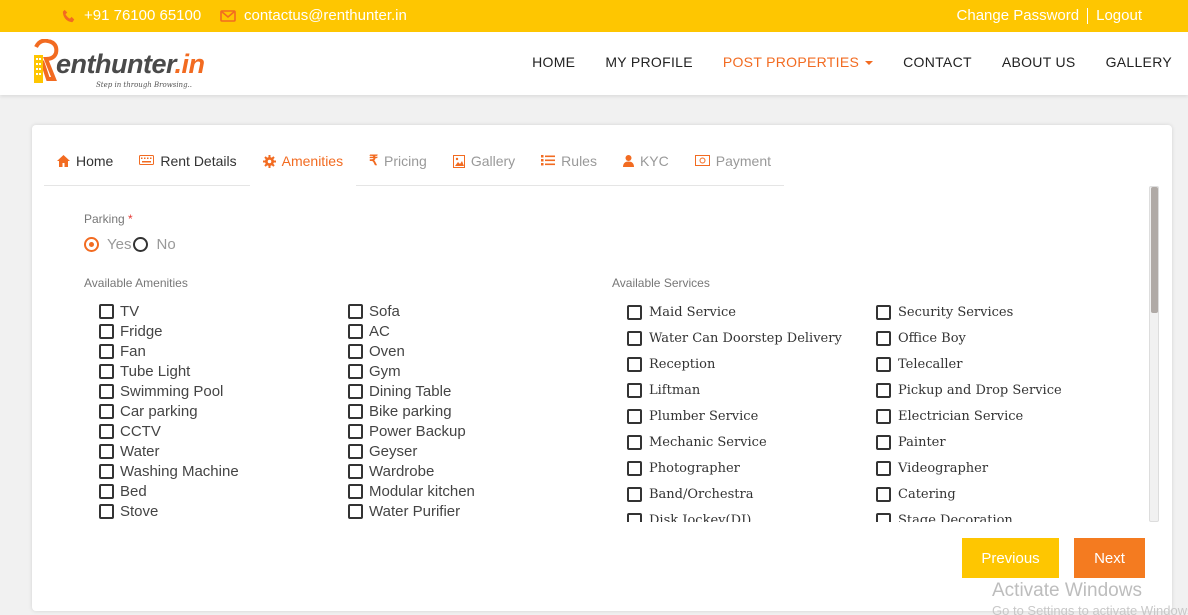 The width and height of the screenshot is (1188, 615). Describe the element at coordinates (1109, 558) in the screenshot. I see `next-button: Next` at that location.